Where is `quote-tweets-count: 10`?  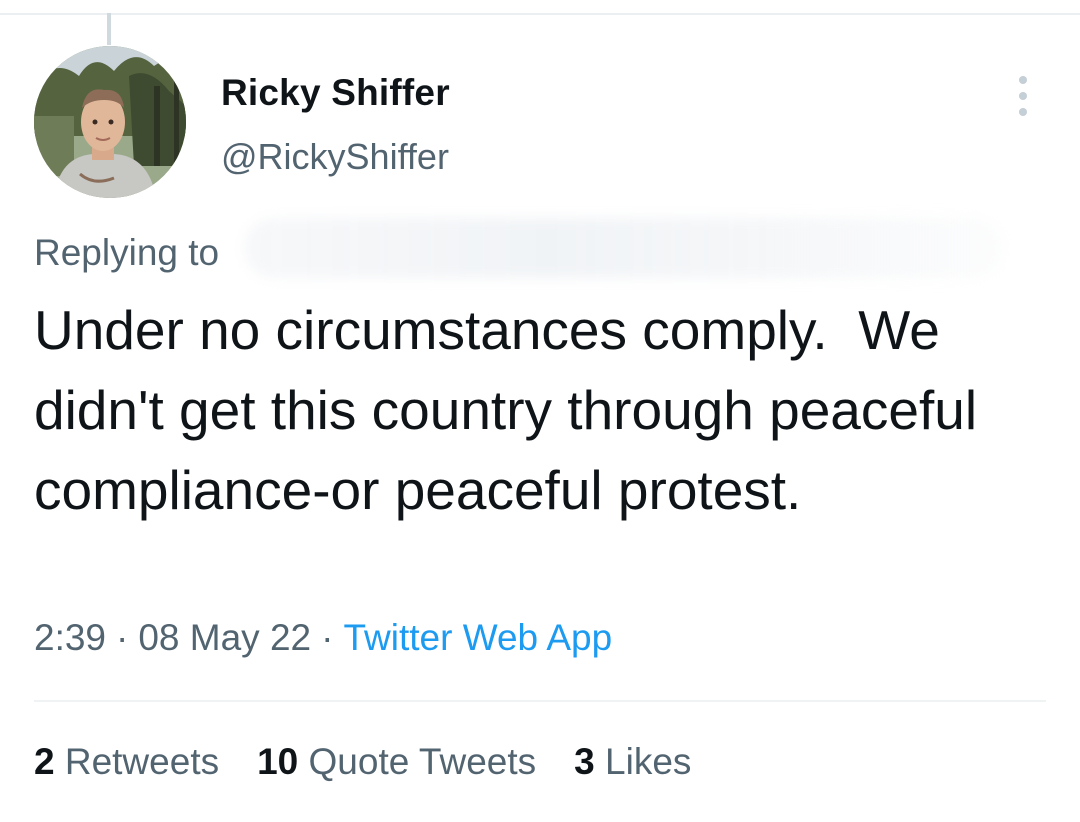
quote-tweets-count: 10 is located at coordinates (278, 761).